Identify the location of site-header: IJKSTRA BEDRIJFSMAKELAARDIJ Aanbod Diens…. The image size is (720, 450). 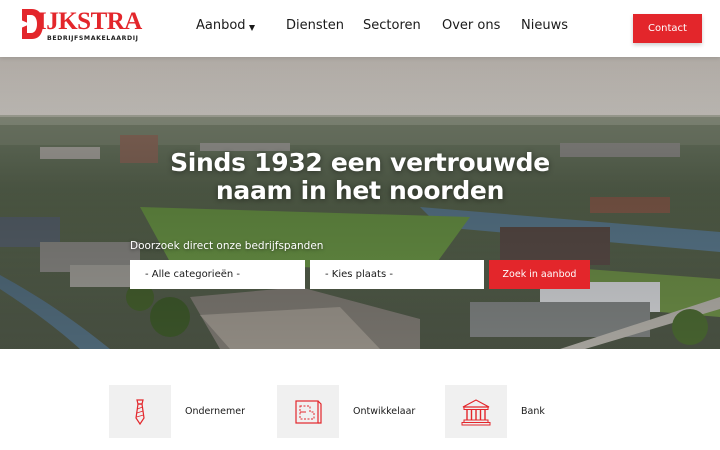
(360, 28).